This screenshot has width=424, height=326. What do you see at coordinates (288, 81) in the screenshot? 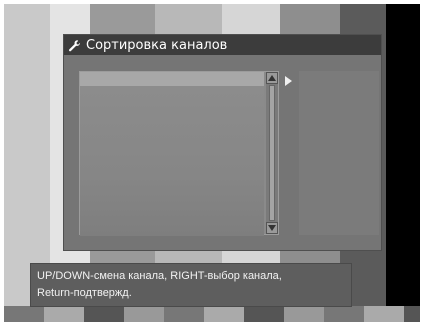
I see `right-arrow-icon` at bounding box center [288, 81].